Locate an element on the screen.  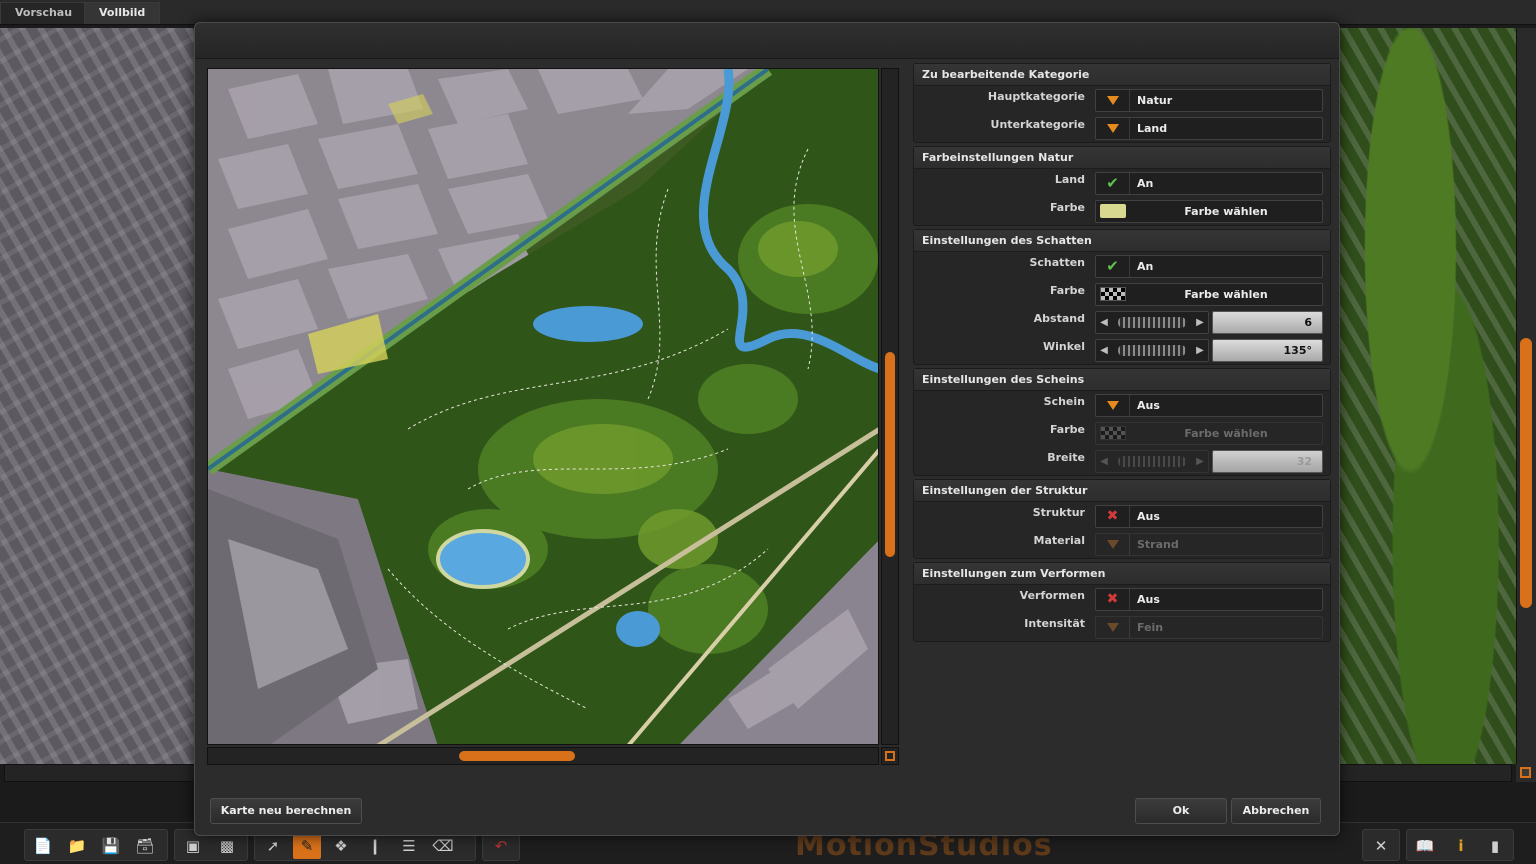
dropdown-value: Strand is located at coordinates (1158, 544).